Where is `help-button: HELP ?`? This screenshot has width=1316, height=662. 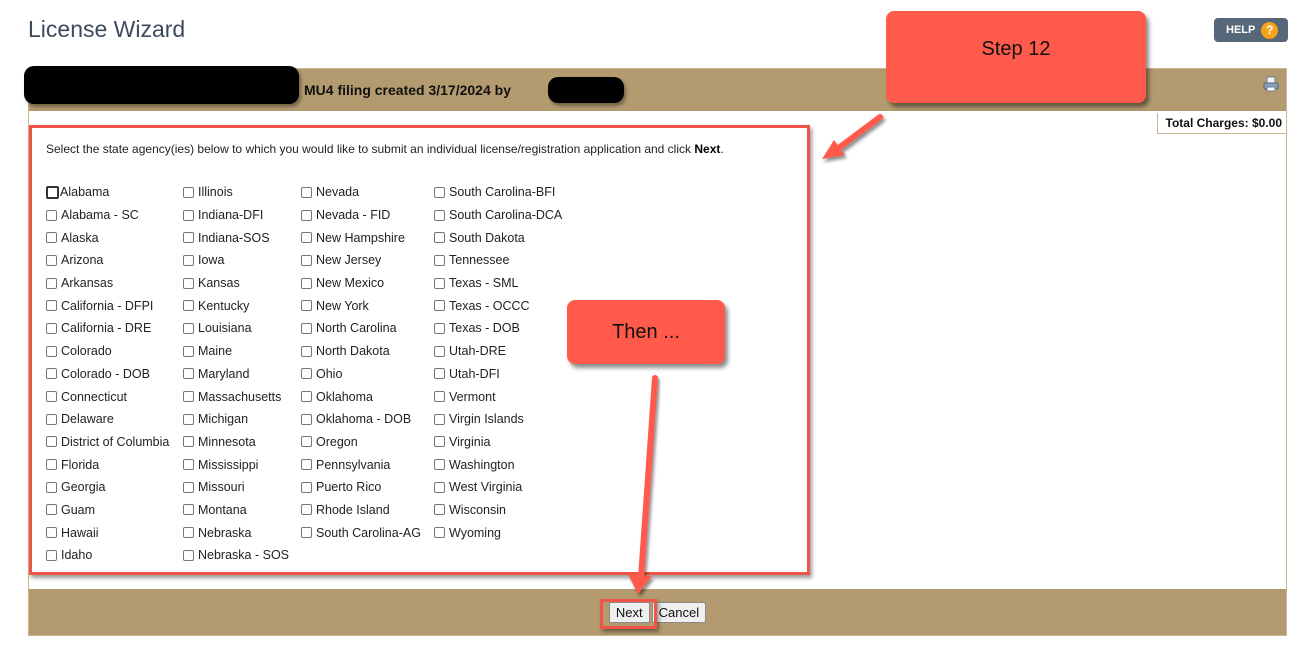 help-button: HELP ? is located at coordinates (1251, 30).